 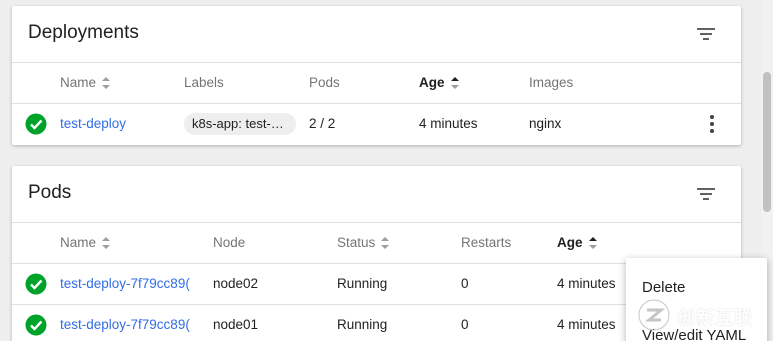 I want to click on images-value: nginx, so click(x=545, y=123).